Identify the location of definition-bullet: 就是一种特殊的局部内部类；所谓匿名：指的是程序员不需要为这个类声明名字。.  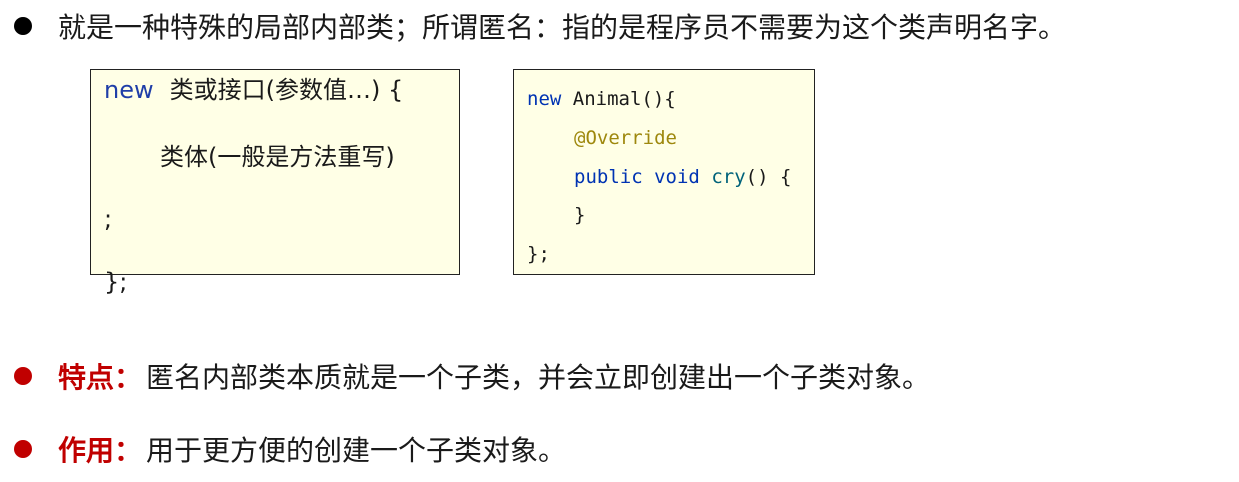
(533, 26).